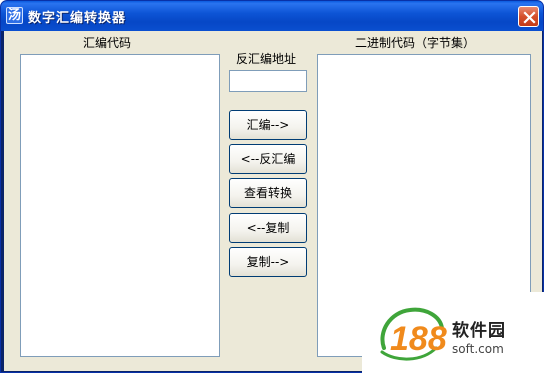 The width and height of the screenshot is (544, 373). What do you see at coordinates (268, 159) in the screenshot?
I see `disassemble-button: <--反汇编` at bounding box center [268, 159].